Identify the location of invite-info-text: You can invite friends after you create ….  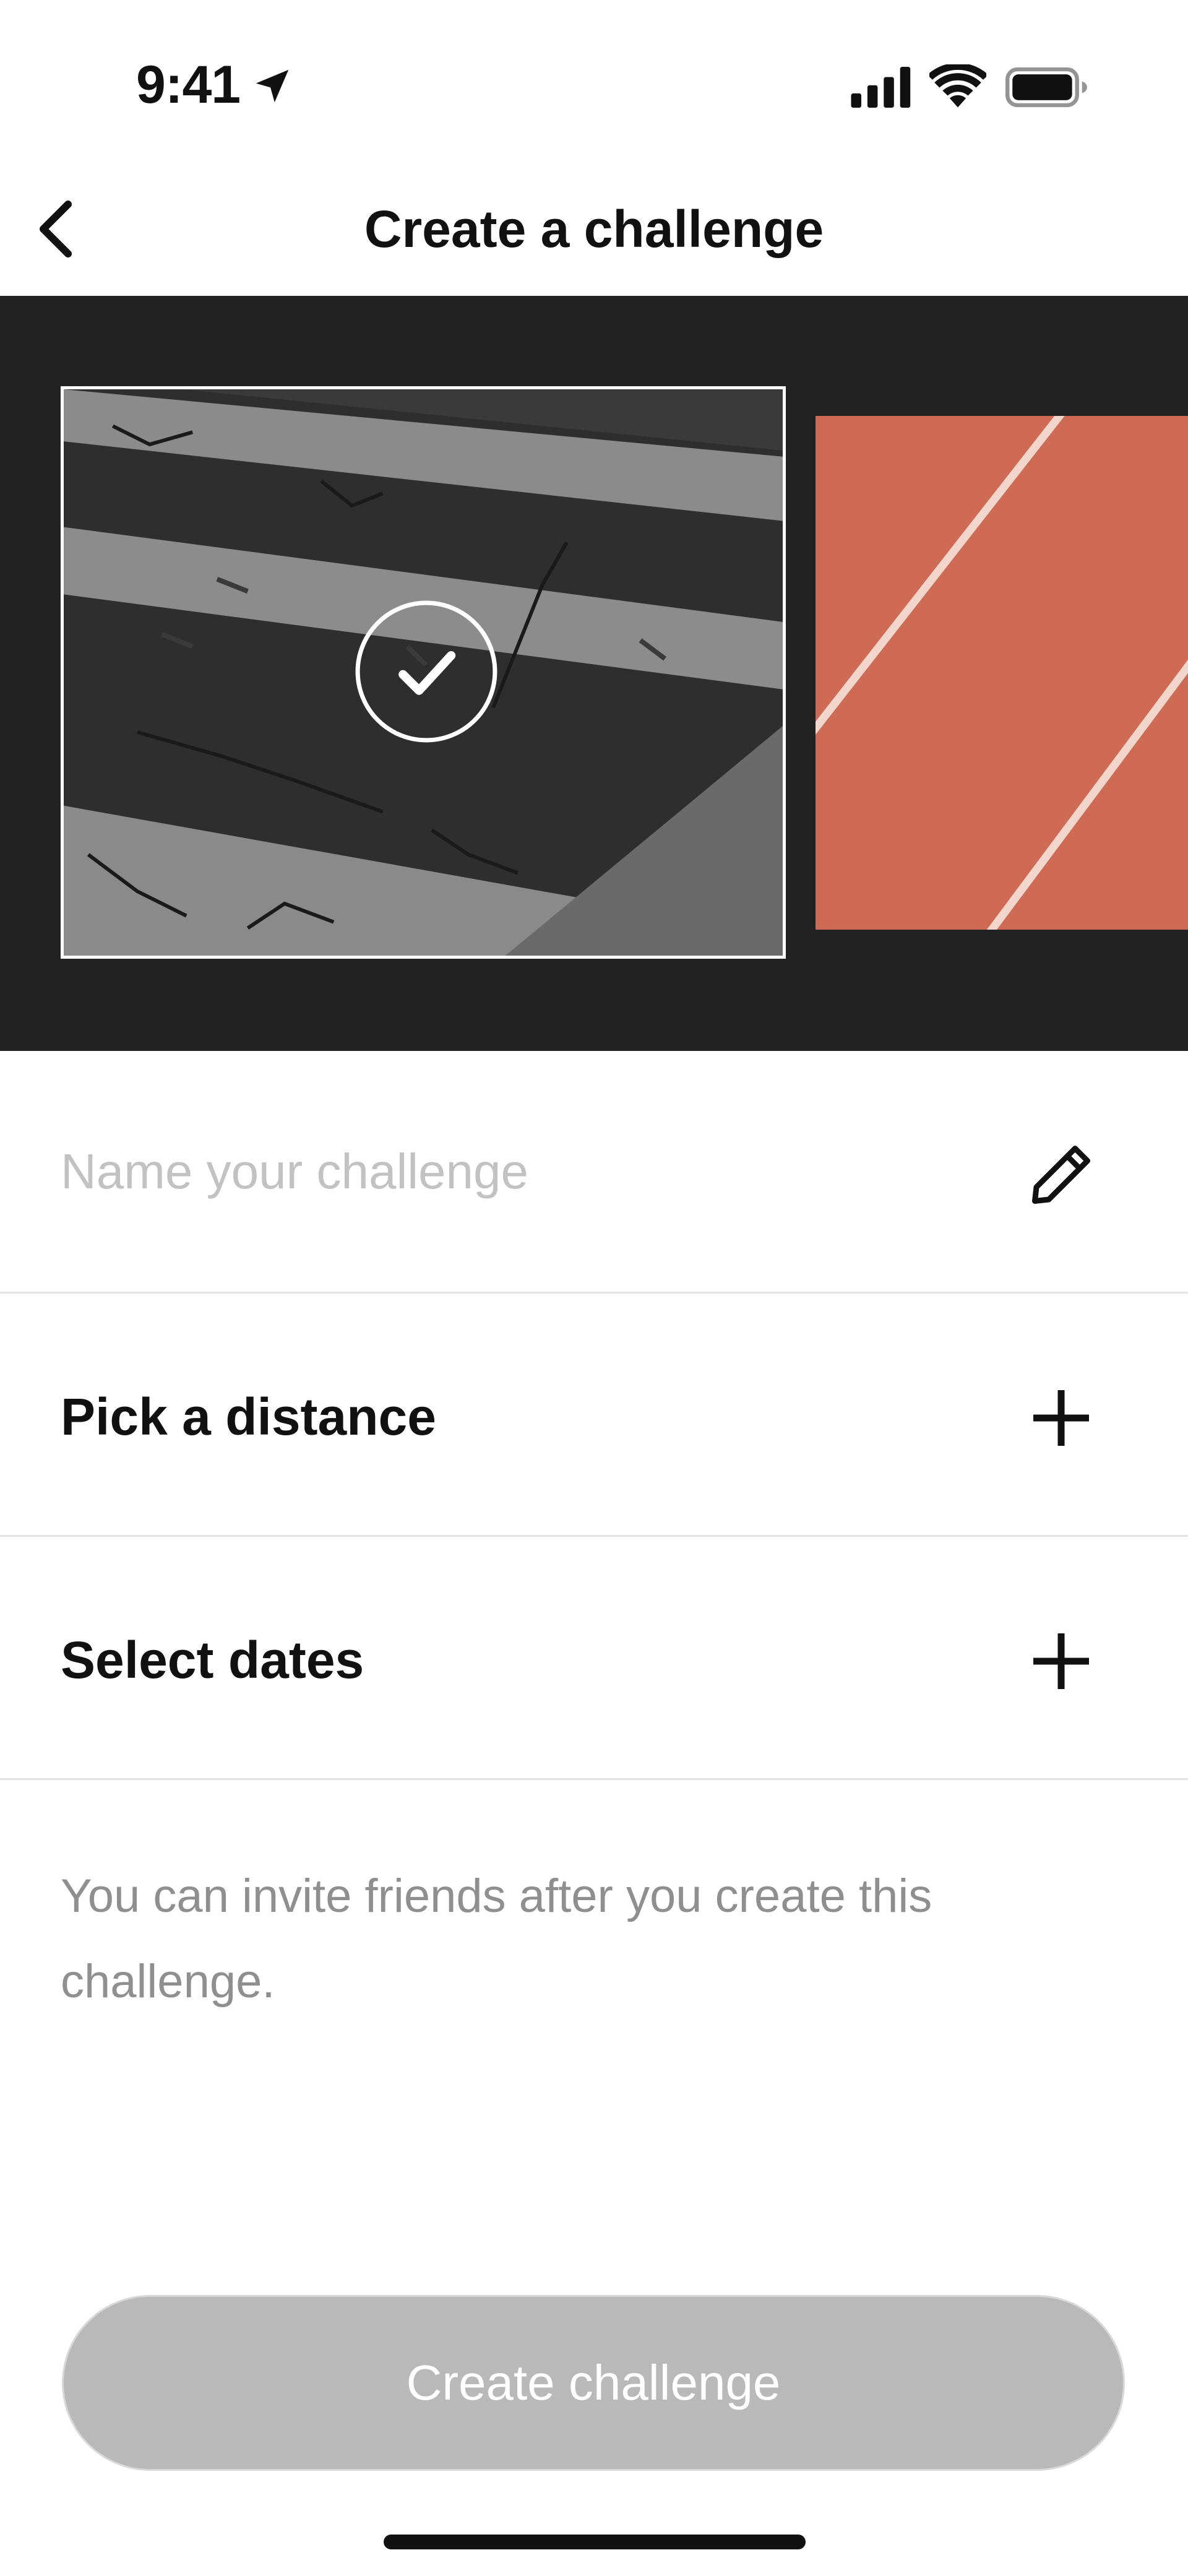
(496, 1939).